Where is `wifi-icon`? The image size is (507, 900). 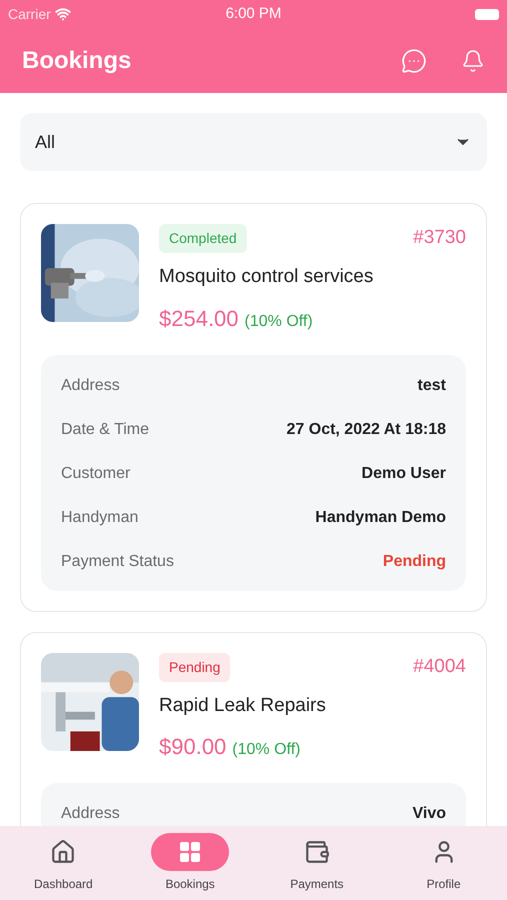
wifi-icon is located at coordinates (62, 14).